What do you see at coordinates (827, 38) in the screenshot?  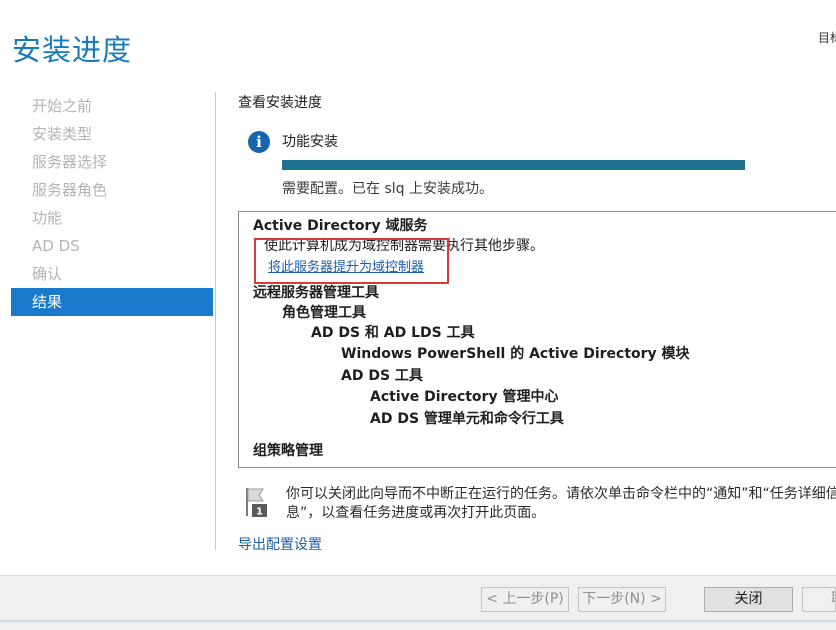 I see `target-server-label: 目标` at bounding box center [827, 38].